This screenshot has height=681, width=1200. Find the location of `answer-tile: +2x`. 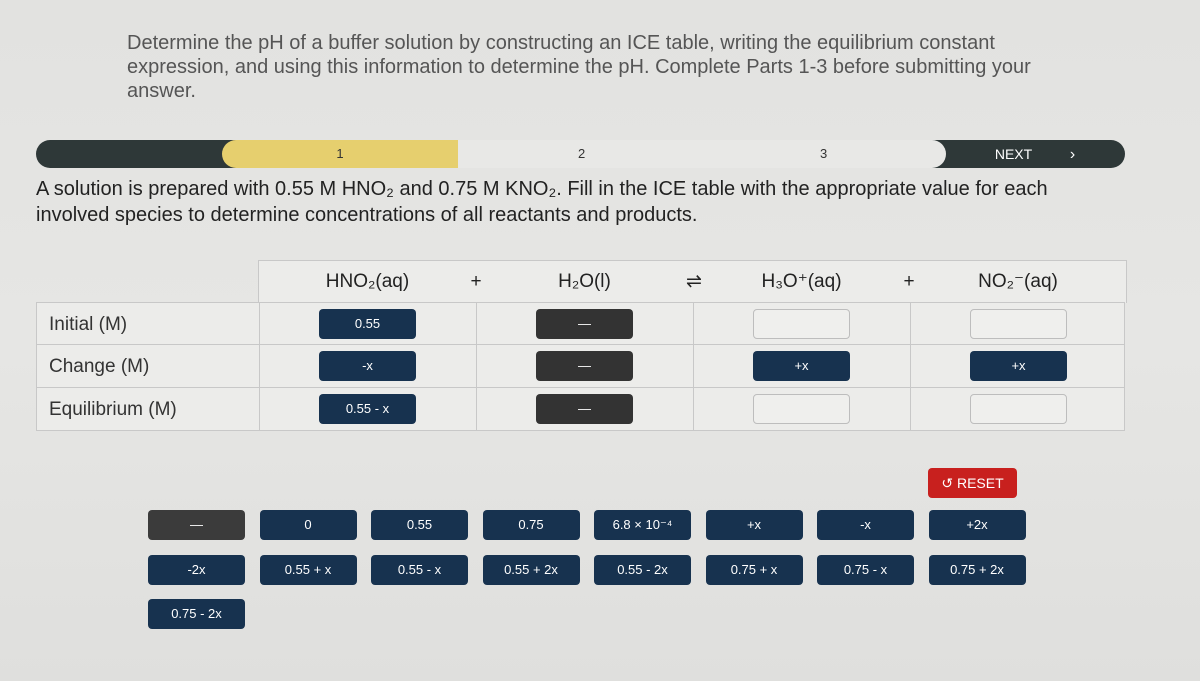

answer-tile: +2x is located at coordinates (977, 525).